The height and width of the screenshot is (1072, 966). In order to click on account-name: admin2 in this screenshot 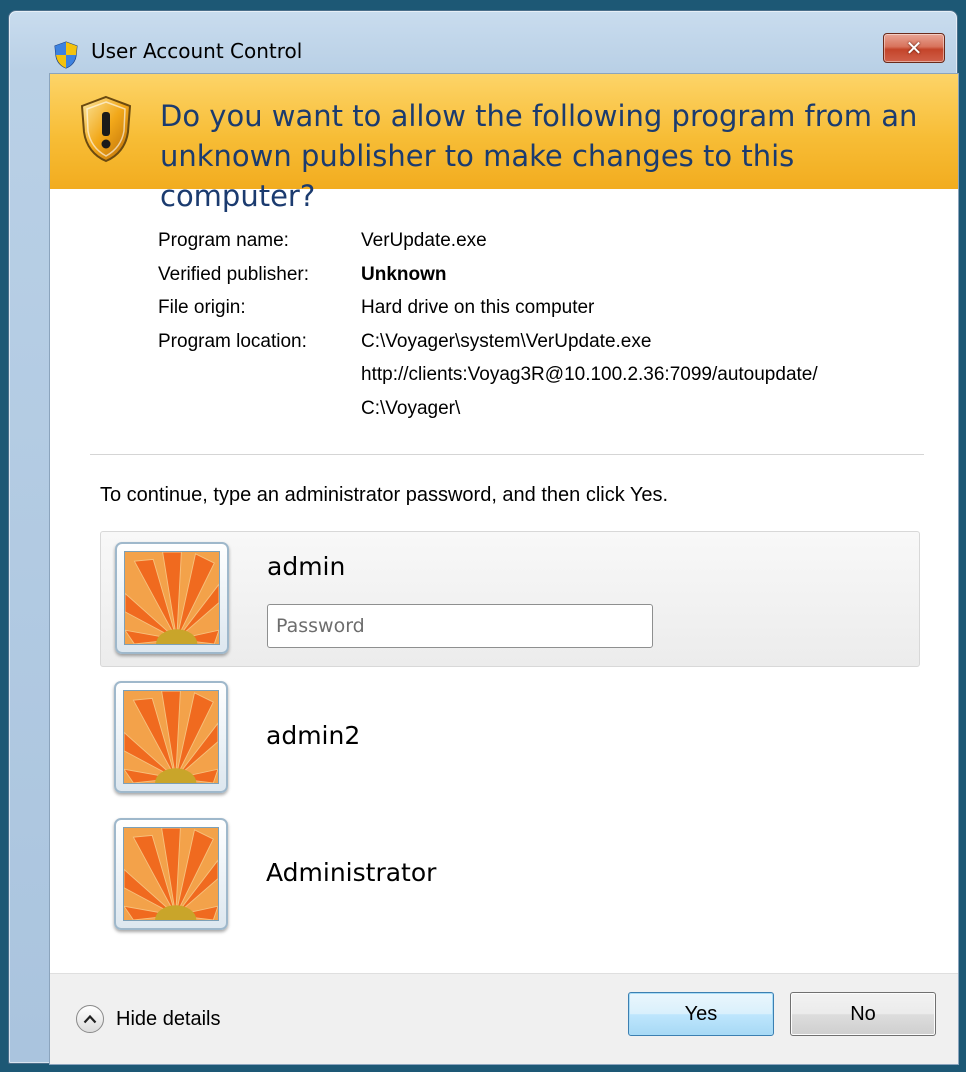, I will do `click(313, 735)`.